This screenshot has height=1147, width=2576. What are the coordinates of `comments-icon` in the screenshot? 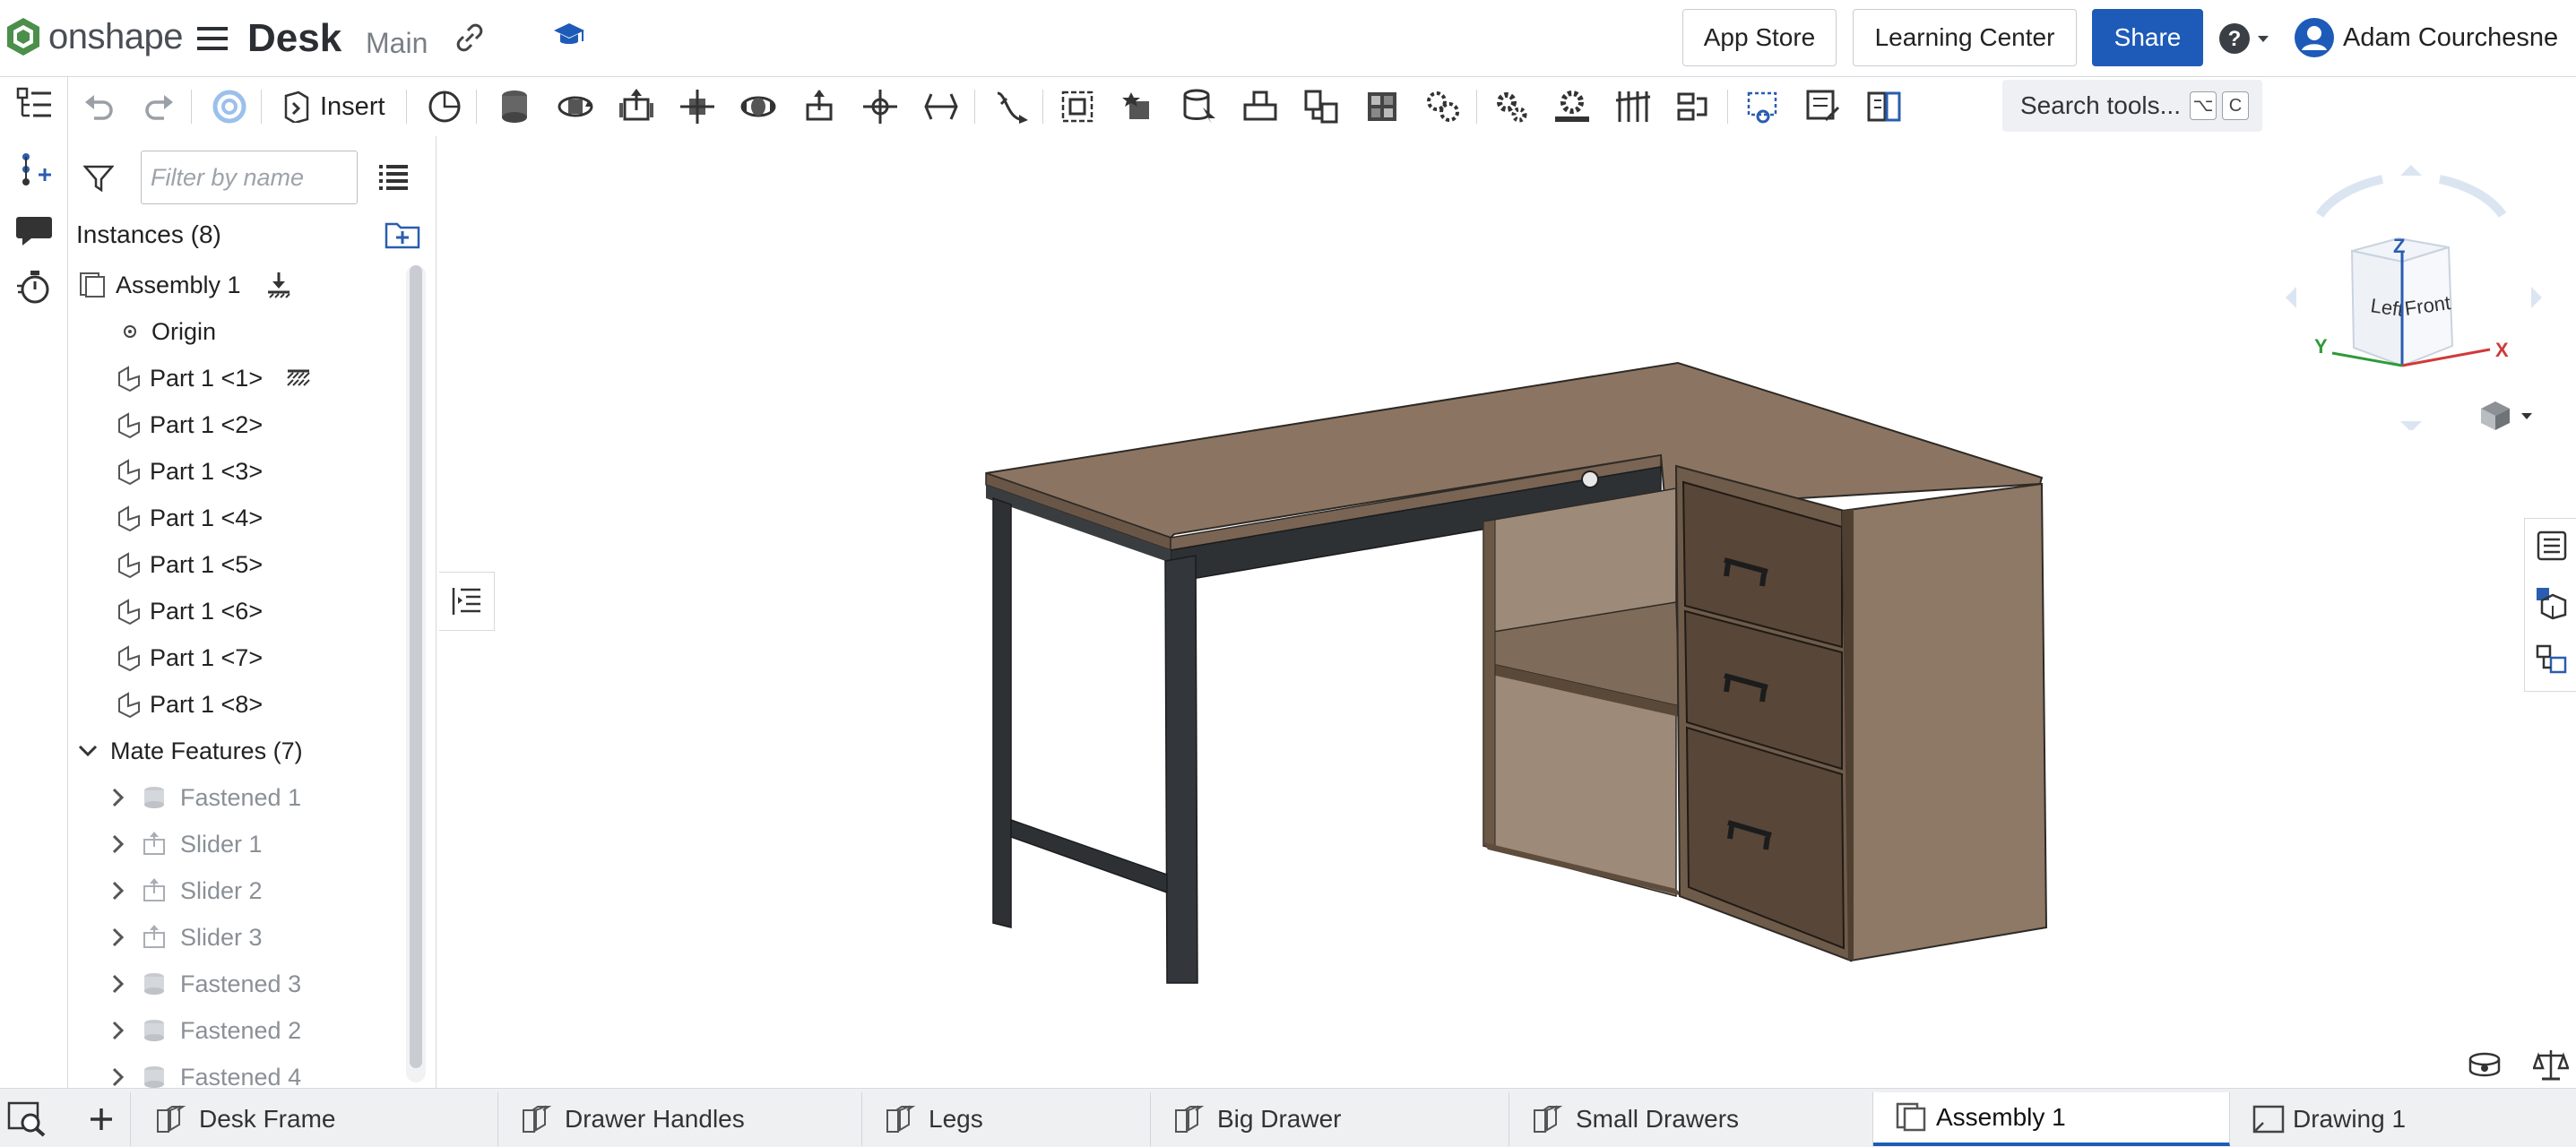 It's located at (34, 229).